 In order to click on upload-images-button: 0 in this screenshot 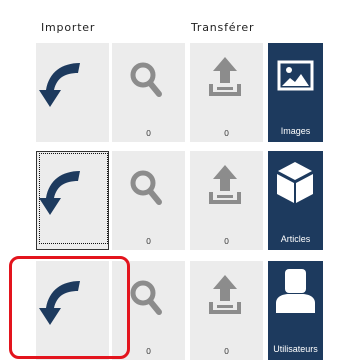, I will do `click(226, 92)`.